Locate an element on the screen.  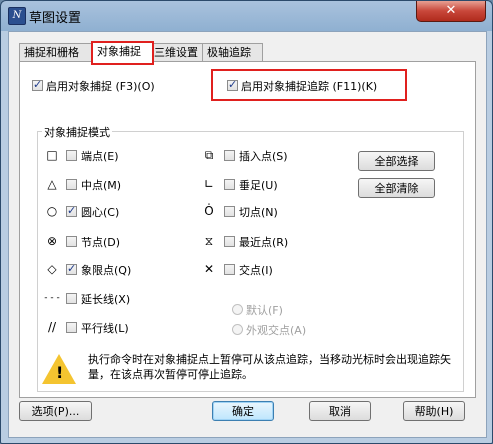
circle-icon: ○ is located at coordinates (52, 211).